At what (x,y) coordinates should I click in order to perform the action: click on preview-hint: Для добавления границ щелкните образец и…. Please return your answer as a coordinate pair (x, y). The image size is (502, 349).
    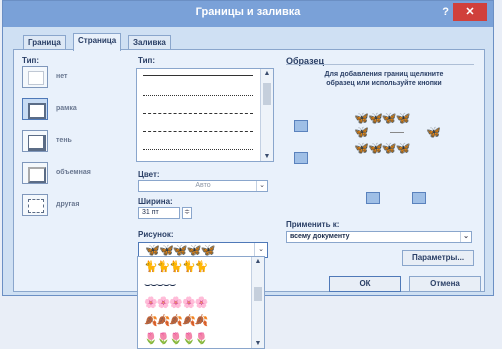
    Looking at the image, I should click on (384, 79).